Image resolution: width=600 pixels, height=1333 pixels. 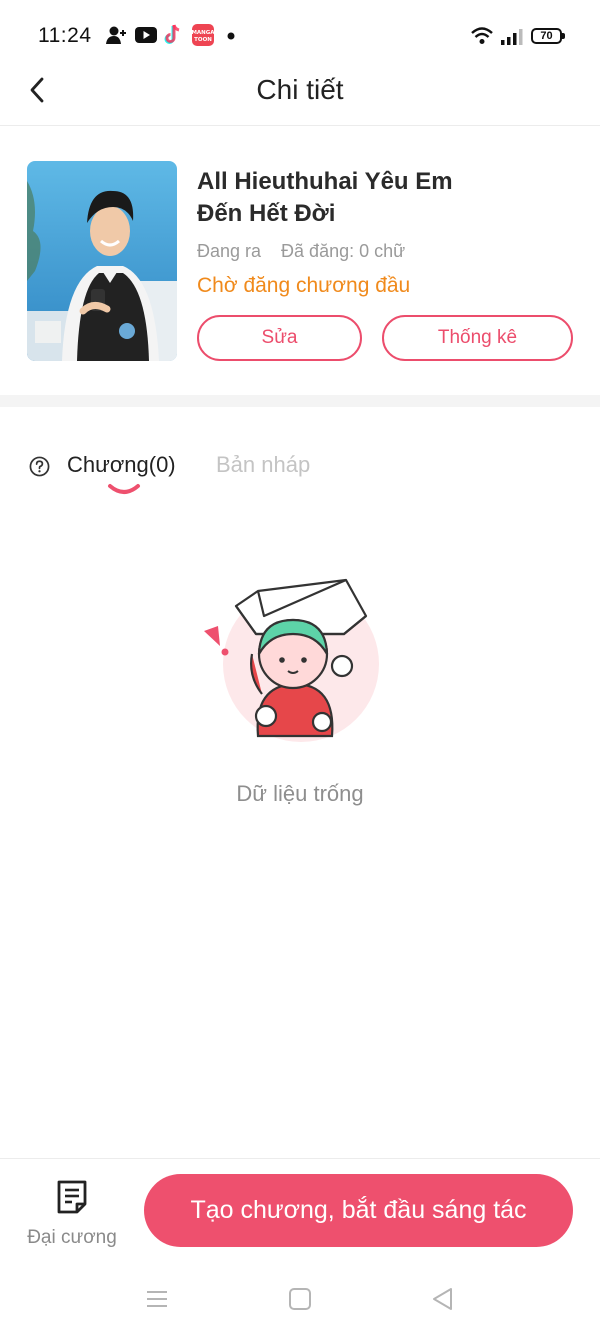 I want to click on app-header: Chi tiết, so click(x=300, y=93).